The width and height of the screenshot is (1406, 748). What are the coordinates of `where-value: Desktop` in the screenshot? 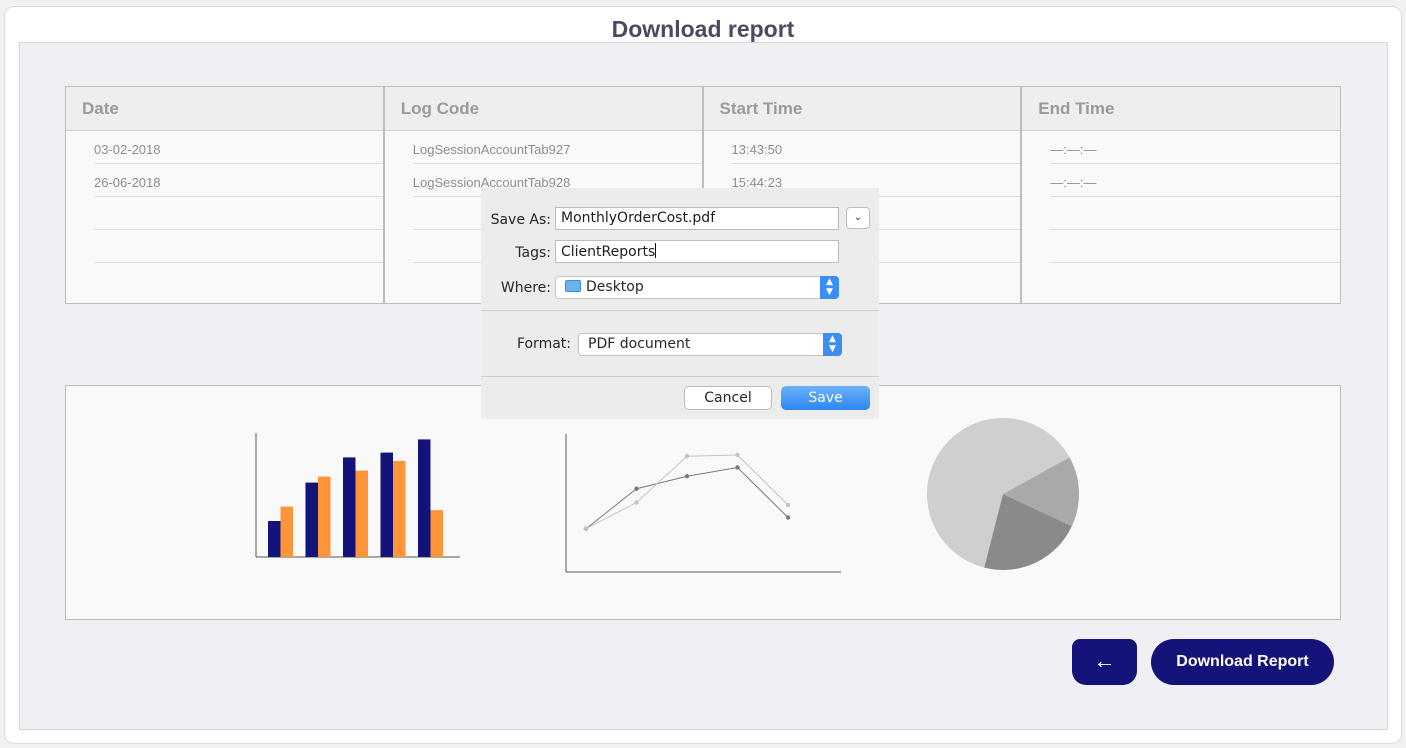 It's located at (615, 287).